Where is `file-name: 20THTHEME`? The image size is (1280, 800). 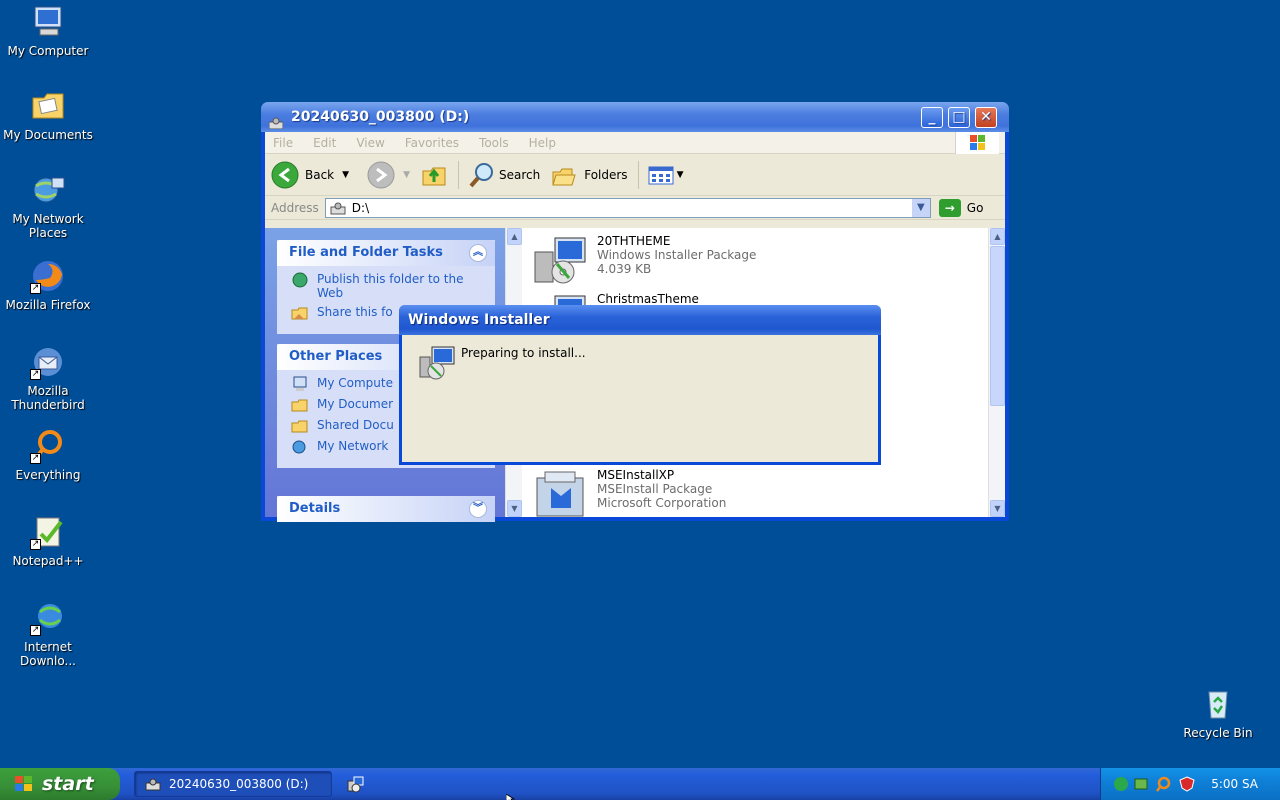 file-name: 20THTHEME is located at coordinates (634, 241).